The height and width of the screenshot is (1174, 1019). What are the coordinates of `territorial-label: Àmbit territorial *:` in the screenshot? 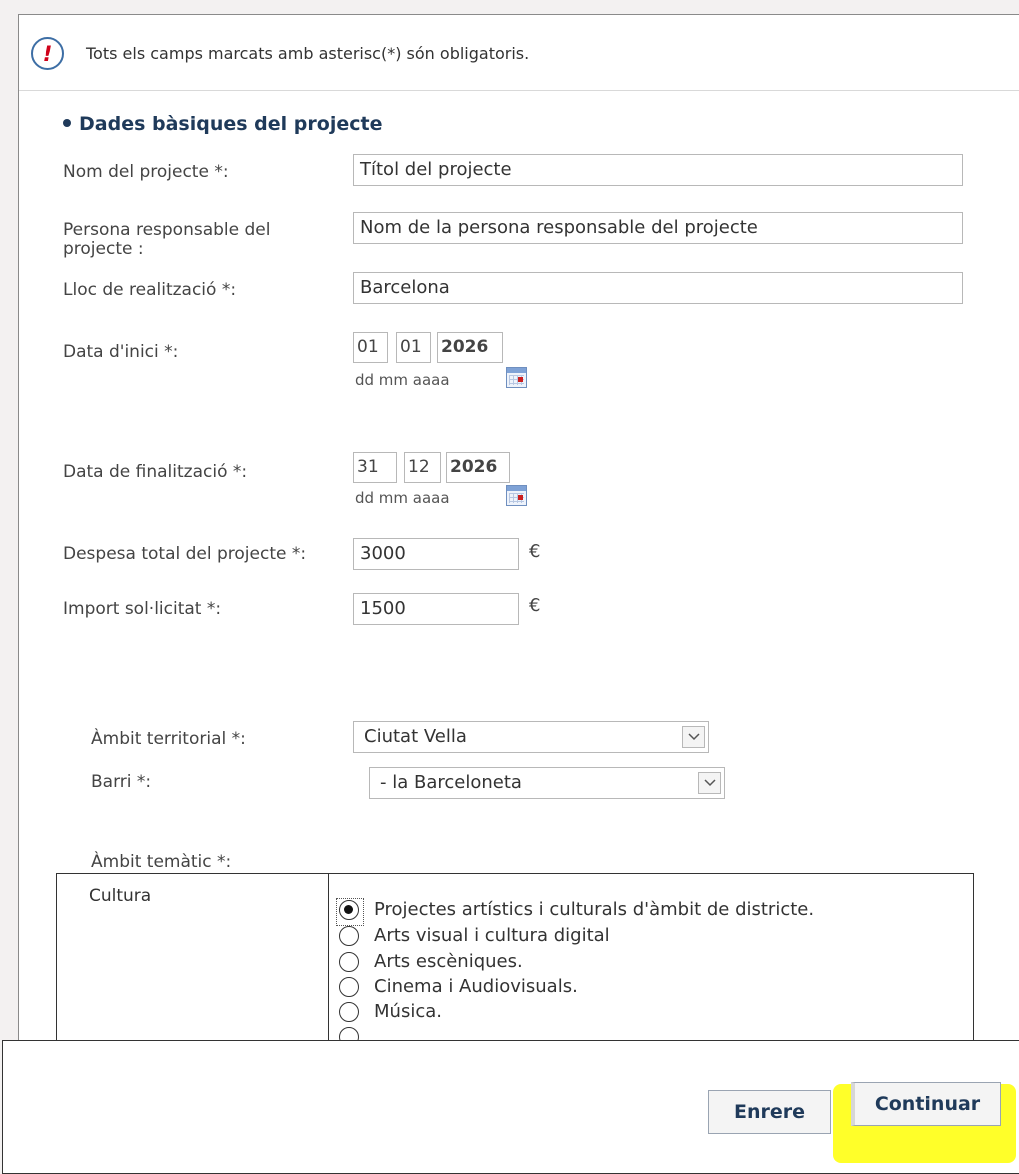 It's located at (168, 739).